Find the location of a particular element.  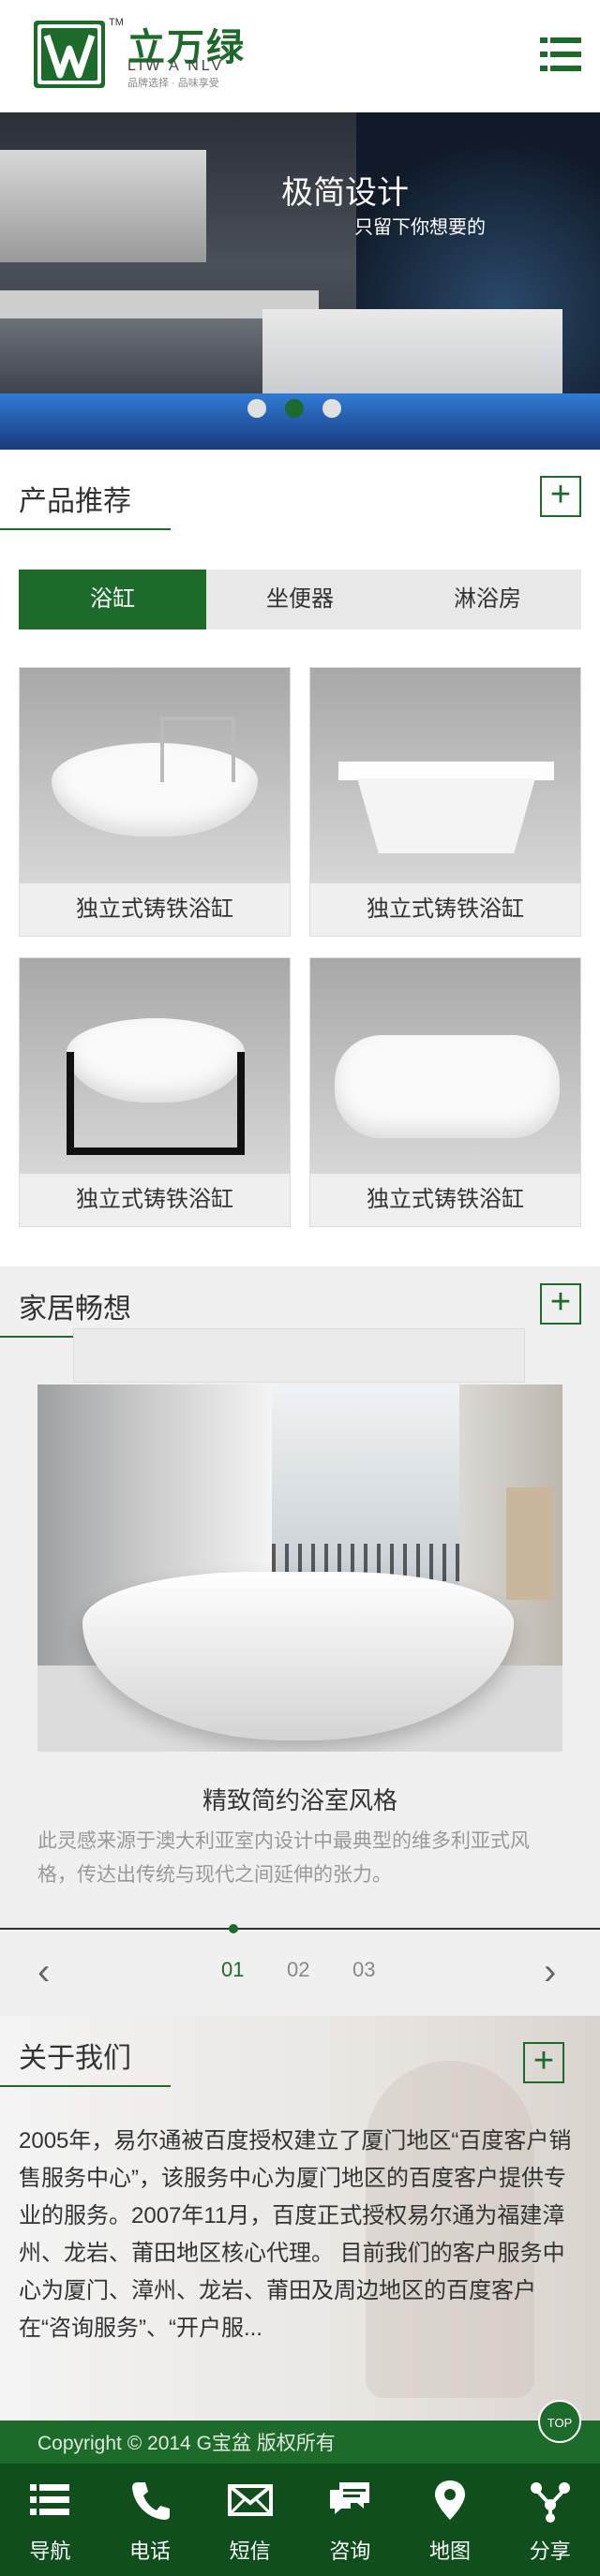

nav-item-map: 地图 is located at coordinates (450, 2520).